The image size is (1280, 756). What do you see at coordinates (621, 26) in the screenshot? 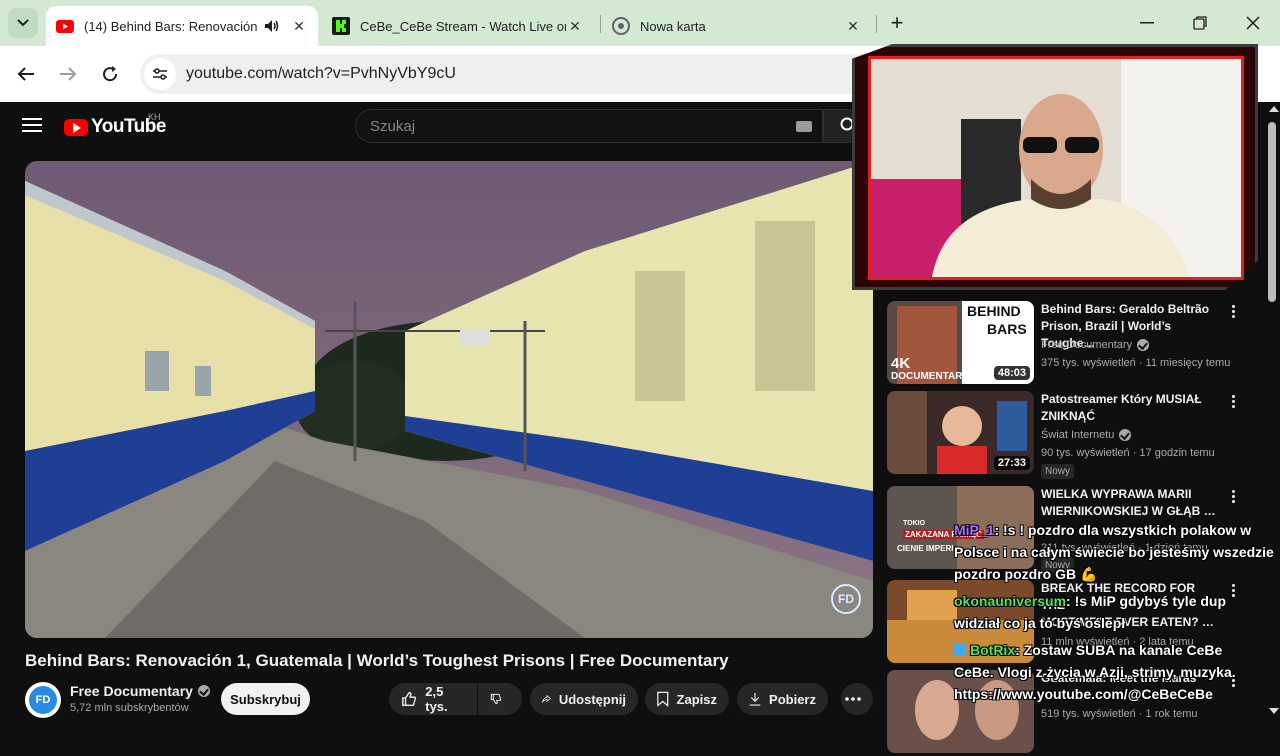
I see `chrome-icon` at bounding box center [621, 26].